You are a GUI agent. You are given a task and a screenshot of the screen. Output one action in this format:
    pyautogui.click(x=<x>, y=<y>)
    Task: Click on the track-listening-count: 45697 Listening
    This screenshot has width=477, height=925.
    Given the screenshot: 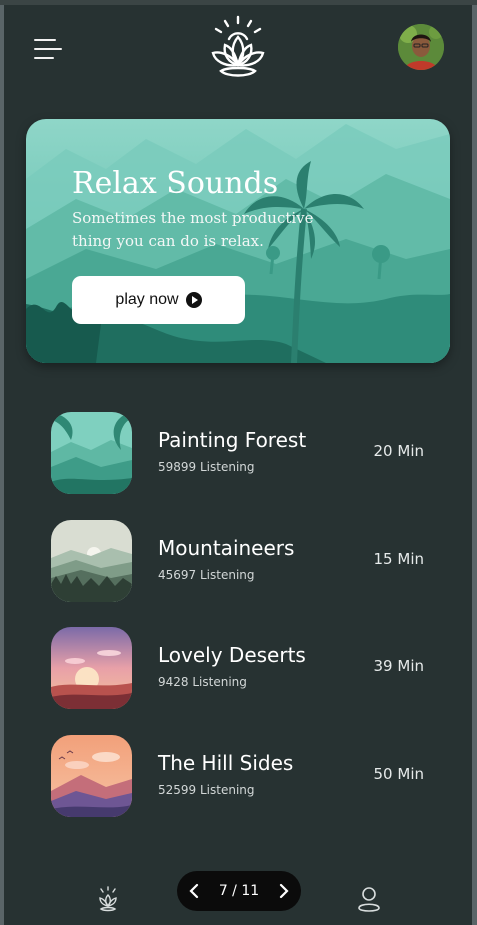 What is the action you would take?
    pyautogui.click(x=206, y=575)
    